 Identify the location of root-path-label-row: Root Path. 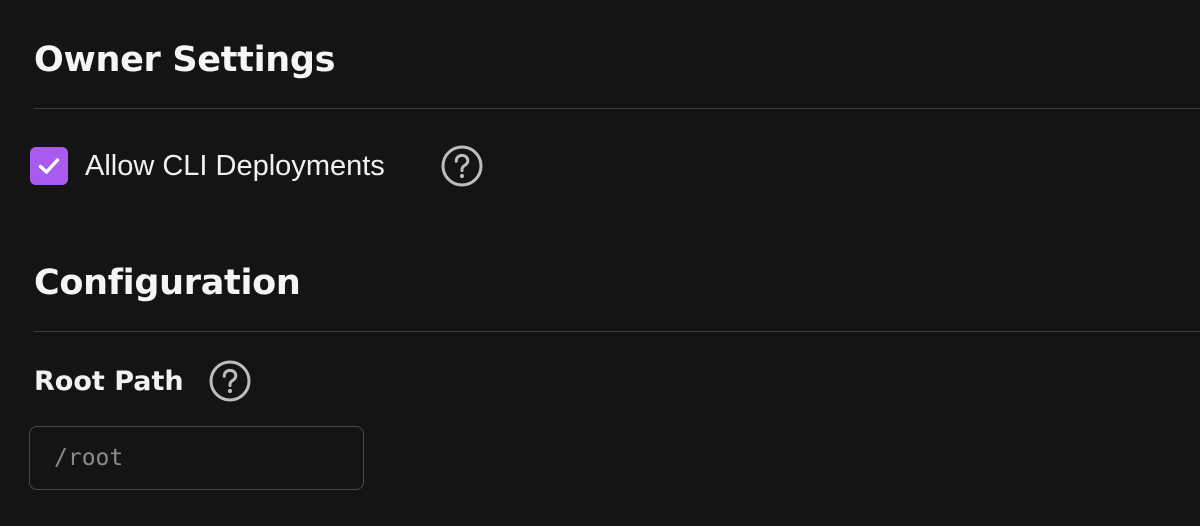
(142, 381).